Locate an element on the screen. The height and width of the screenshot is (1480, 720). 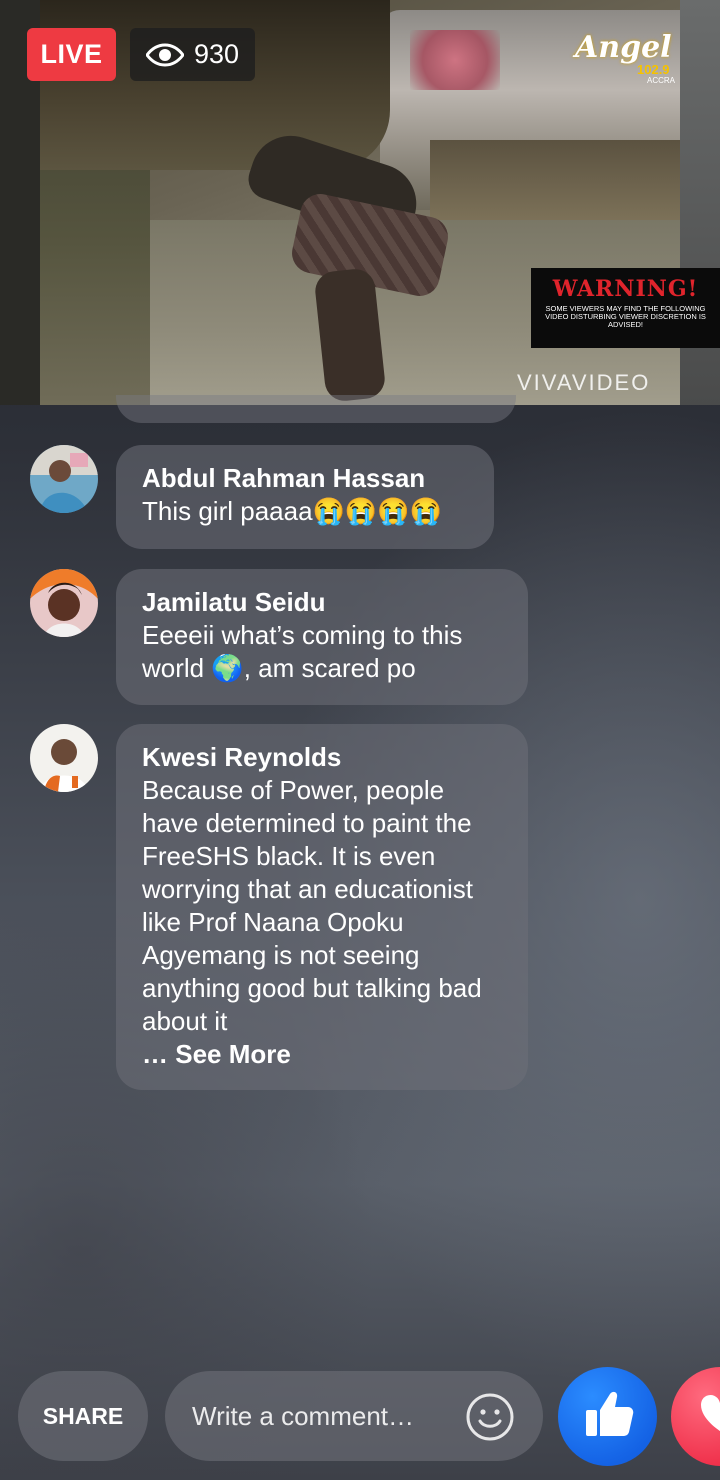
like-thumb-icon is located at coordinates (608, 1416).